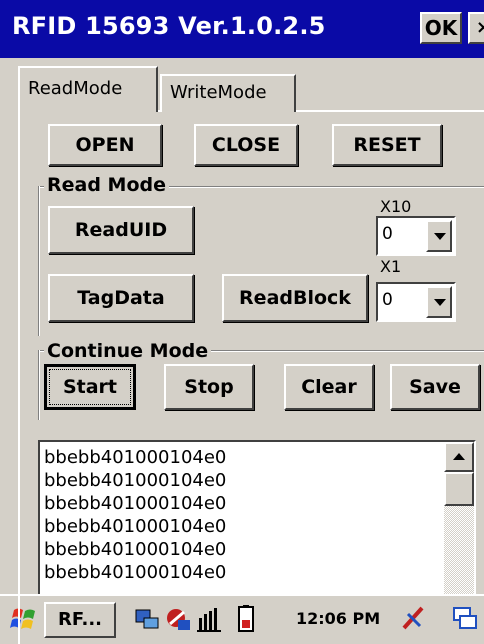 Image resolution: width=484 pixels, height=644 pixels. What do you see at coordinates (169, 26) in the screenshot?
I see `window-title: RFID 15693 Ver.1.0.2.5` at bounding box center [169, 26].